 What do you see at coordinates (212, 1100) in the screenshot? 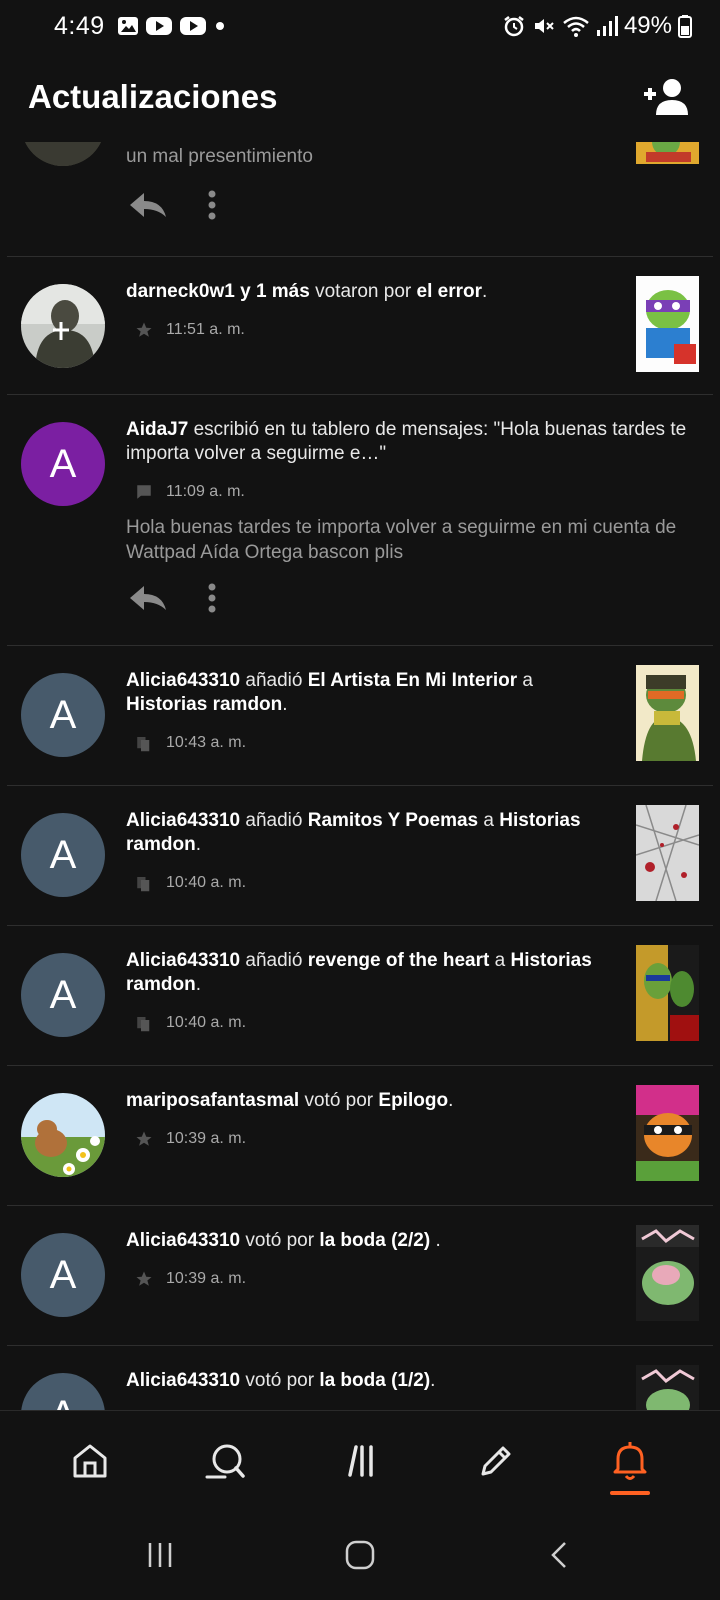
I see `username-link: mariposafantasmal` at bounding box center [212, 1100].